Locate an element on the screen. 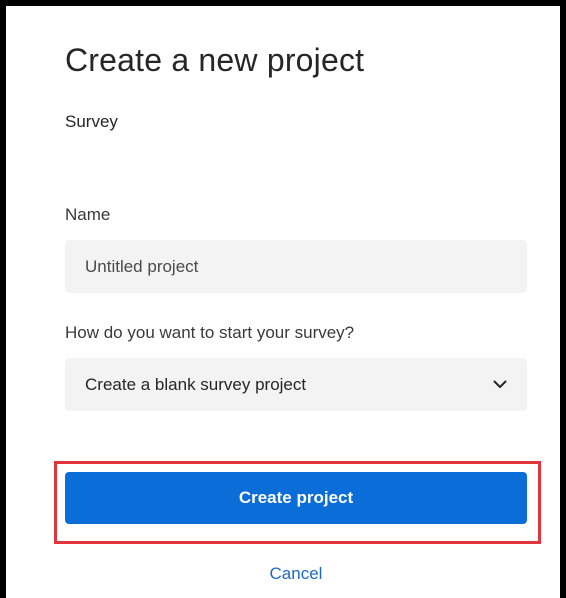 Image resolution: width=566 pixels, height=598 pixels. start-method-select: Create a blank survey project is located at coordinates (296, 384).